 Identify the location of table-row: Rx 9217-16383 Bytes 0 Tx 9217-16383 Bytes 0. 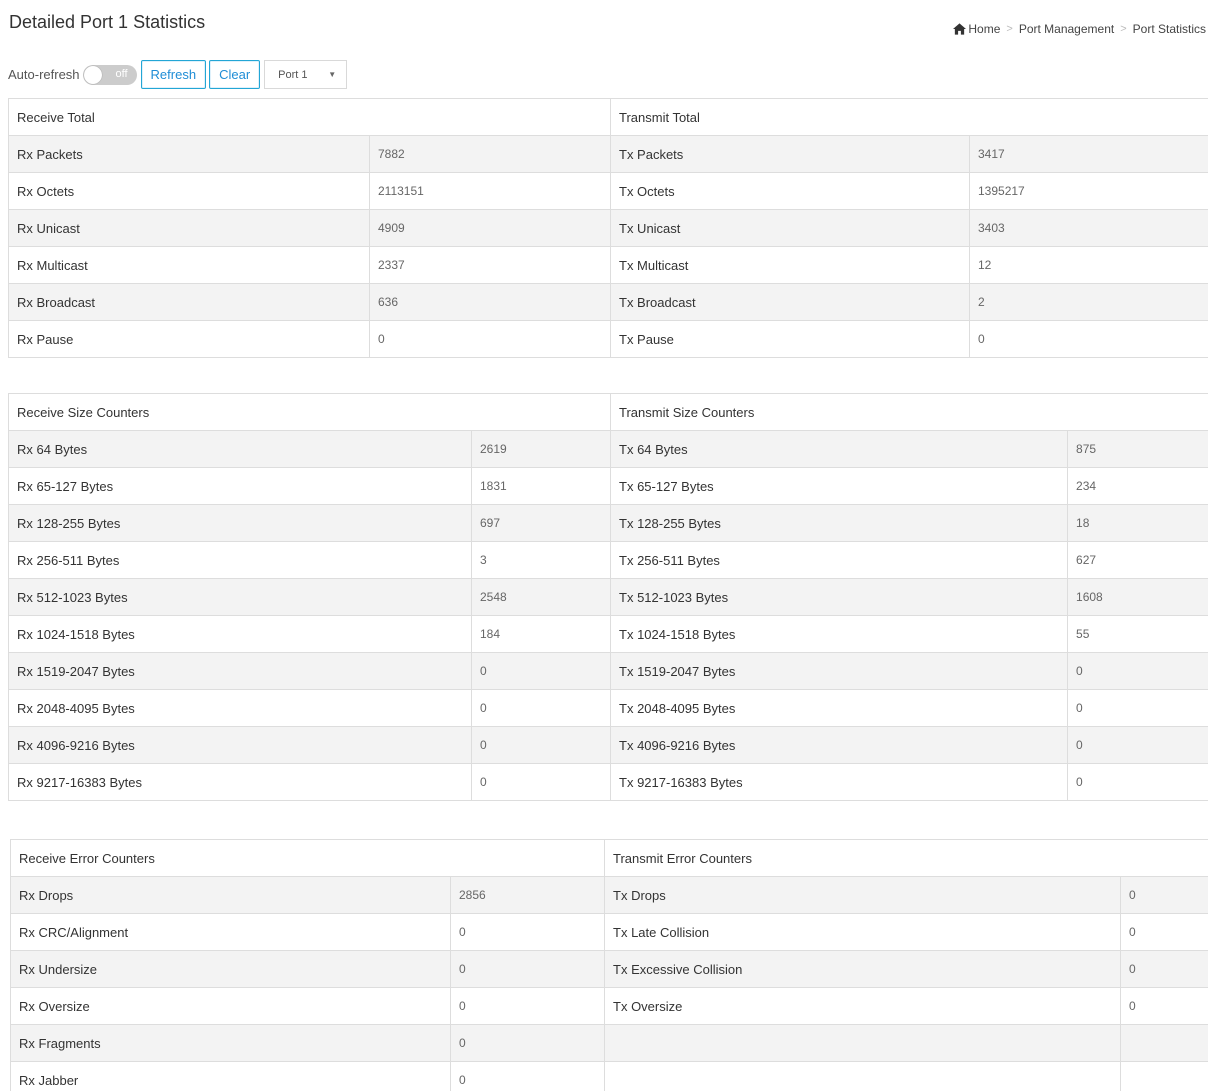
(608, 782).